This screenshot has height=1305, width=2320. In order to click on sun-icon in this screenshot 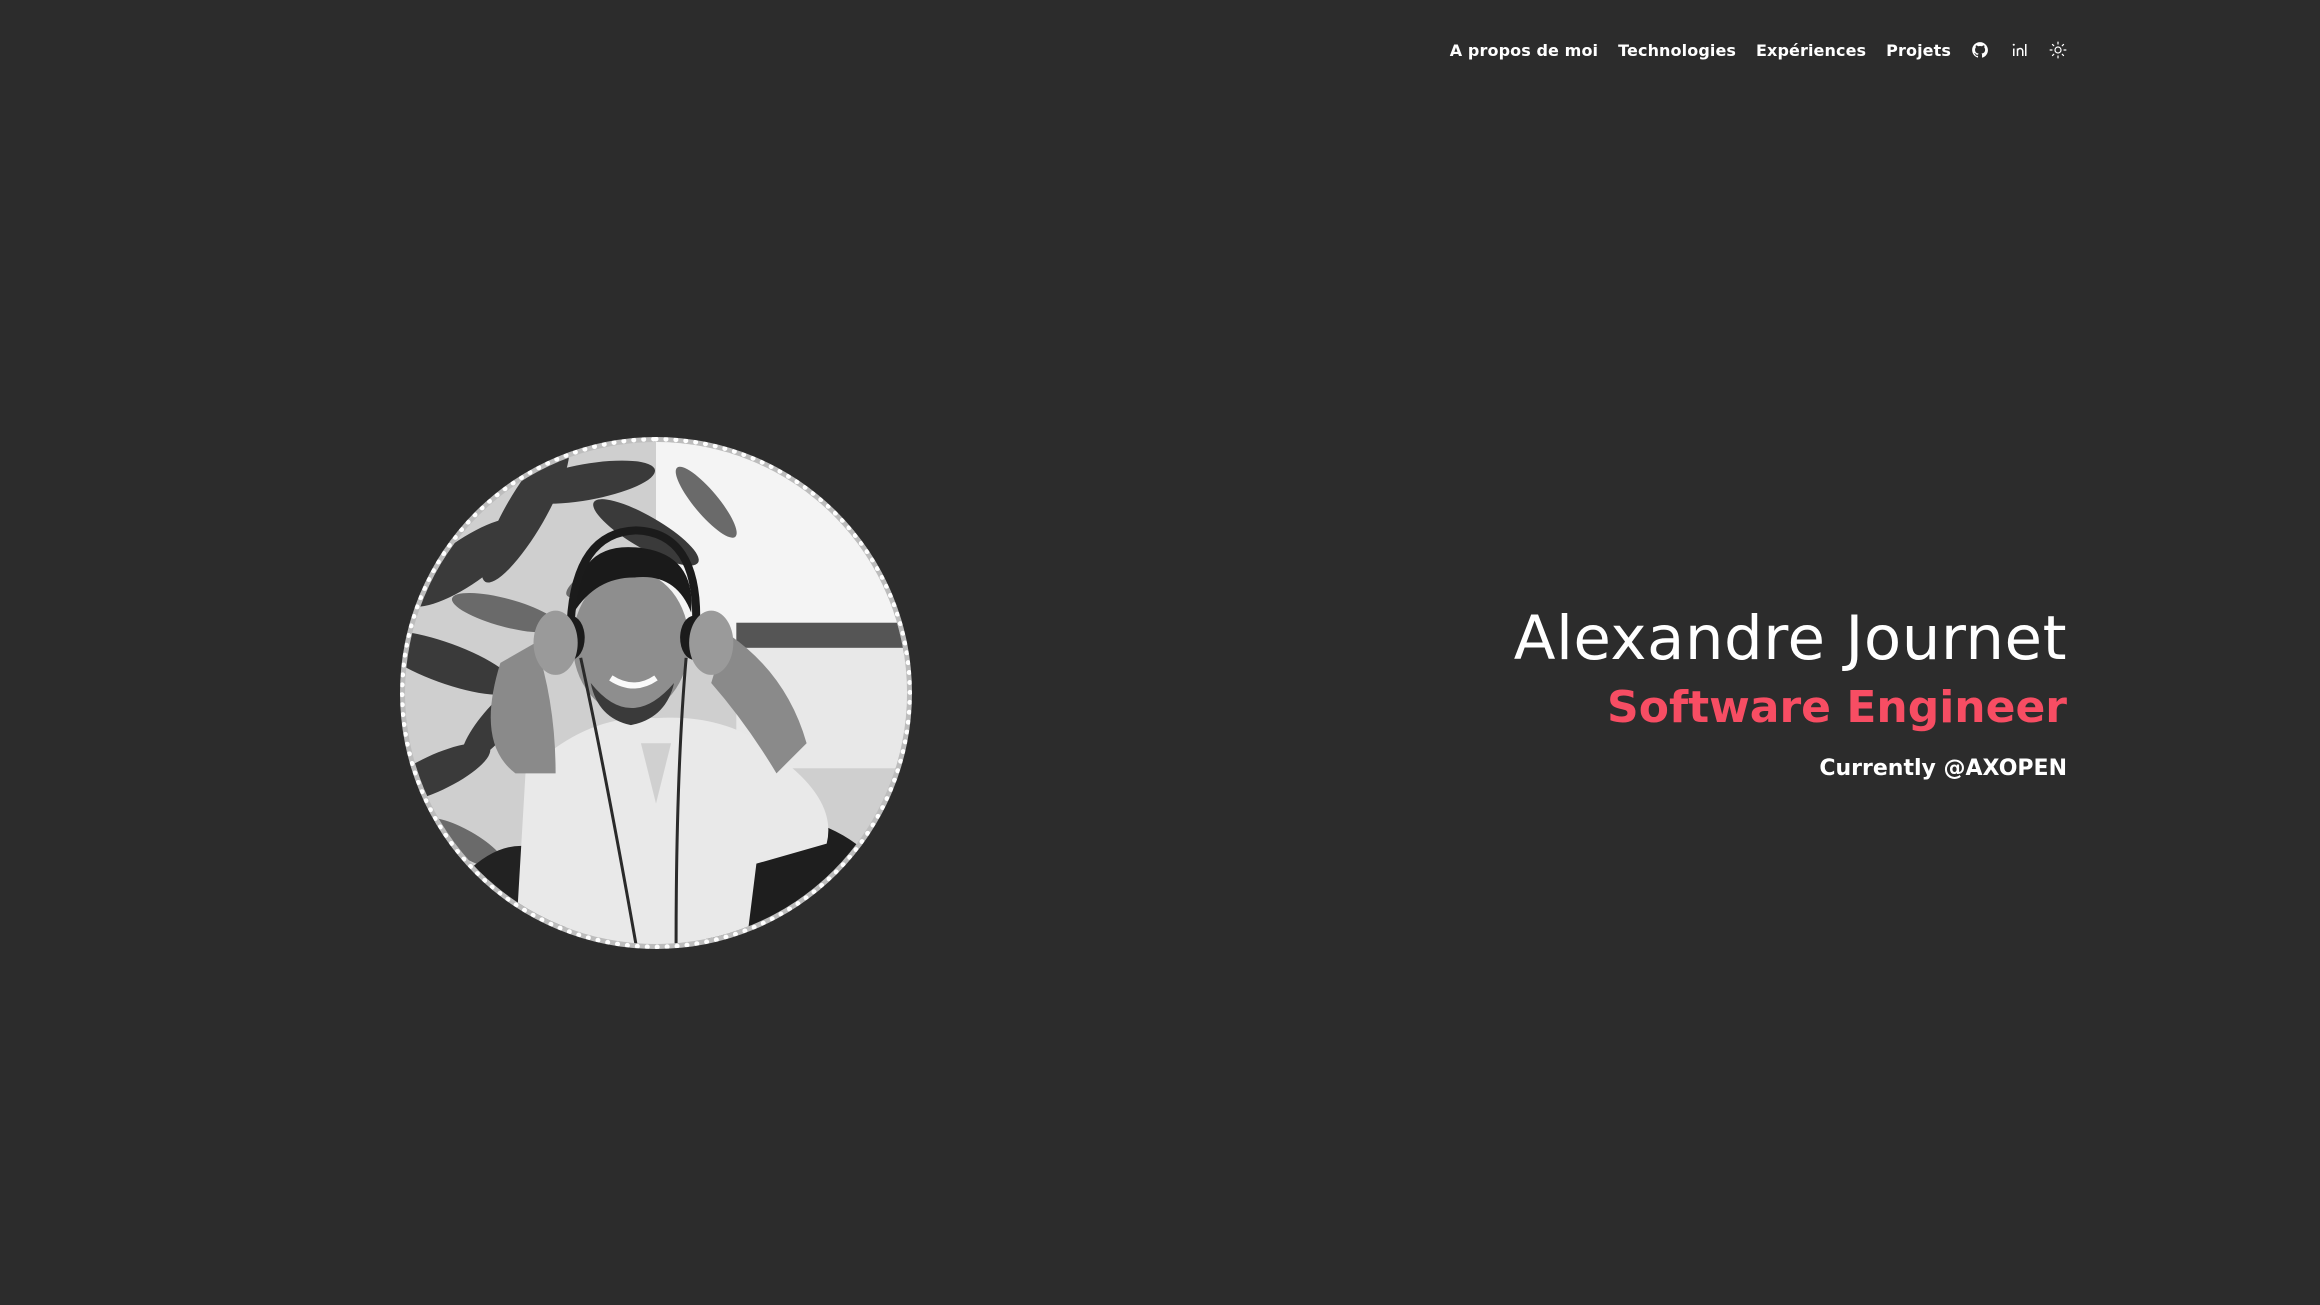, I will do `click(2058, 50)`.